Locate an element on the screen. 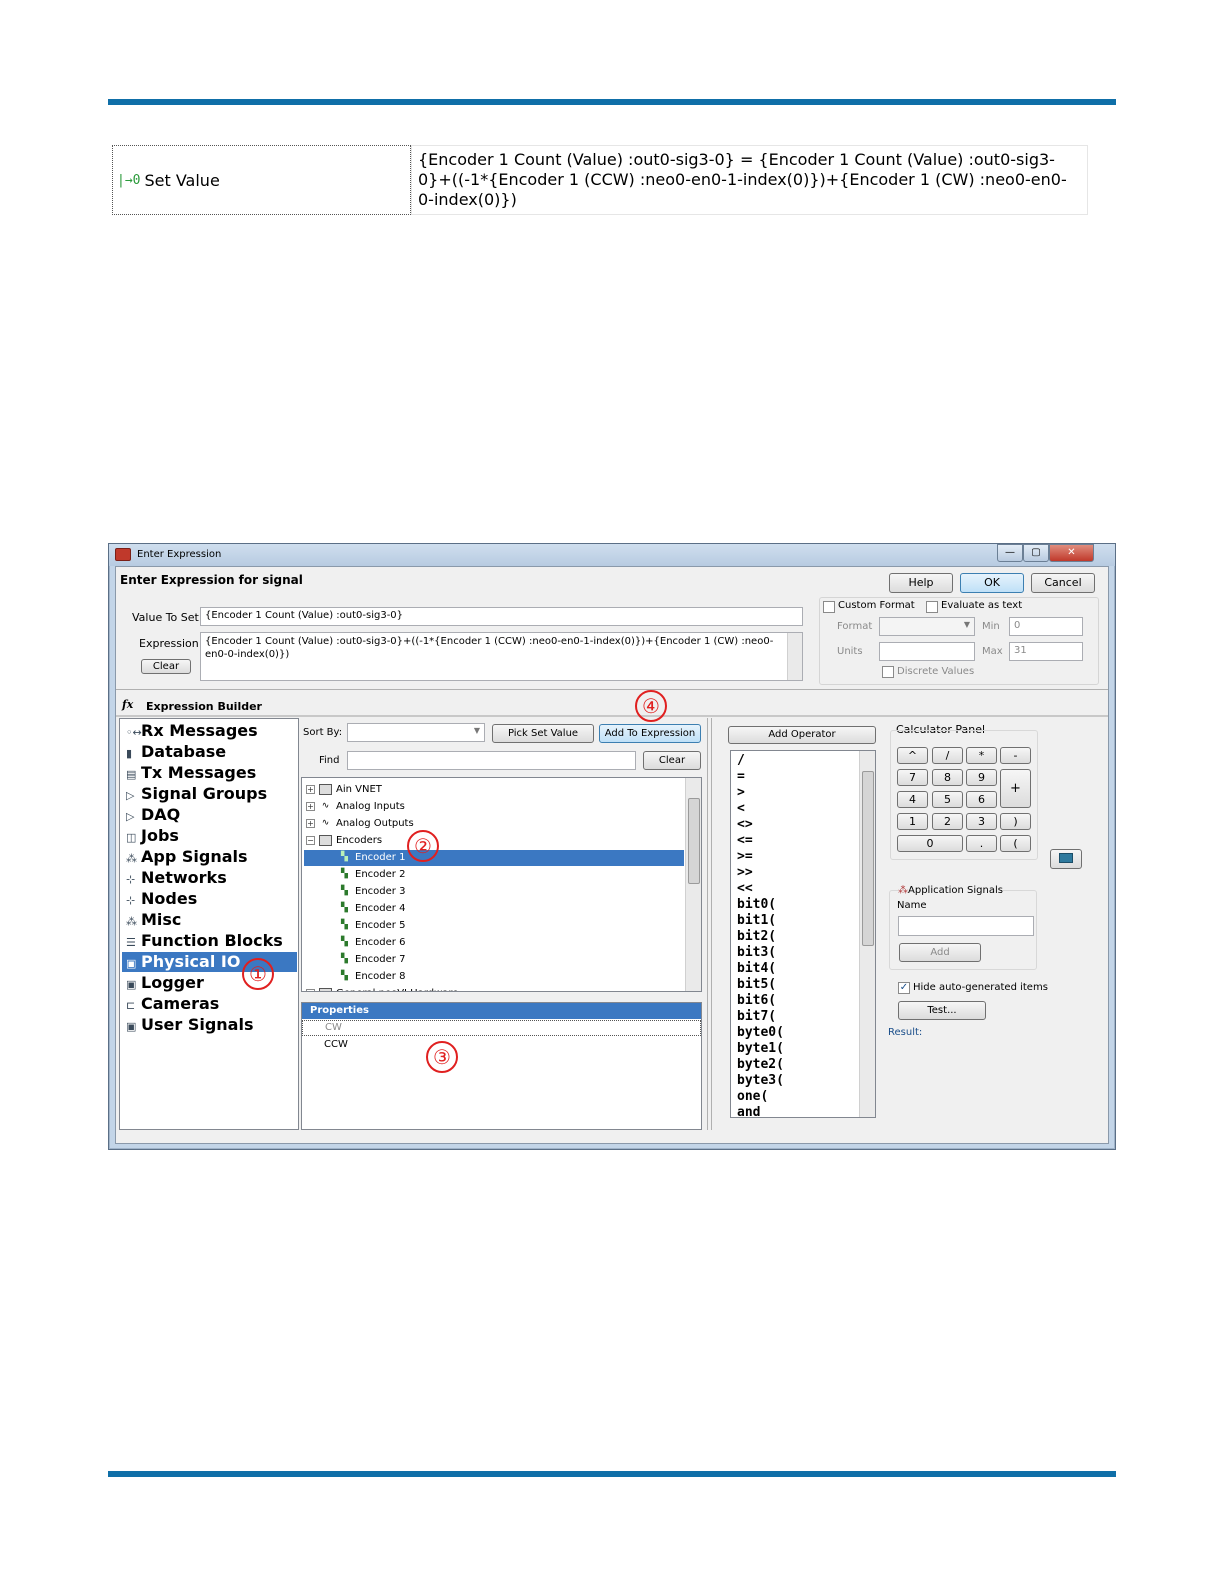 This screenshot has height=1585, width=1225. category-item-tx-messages: ▤ Tx Messages is located at coordinates (191, 773).